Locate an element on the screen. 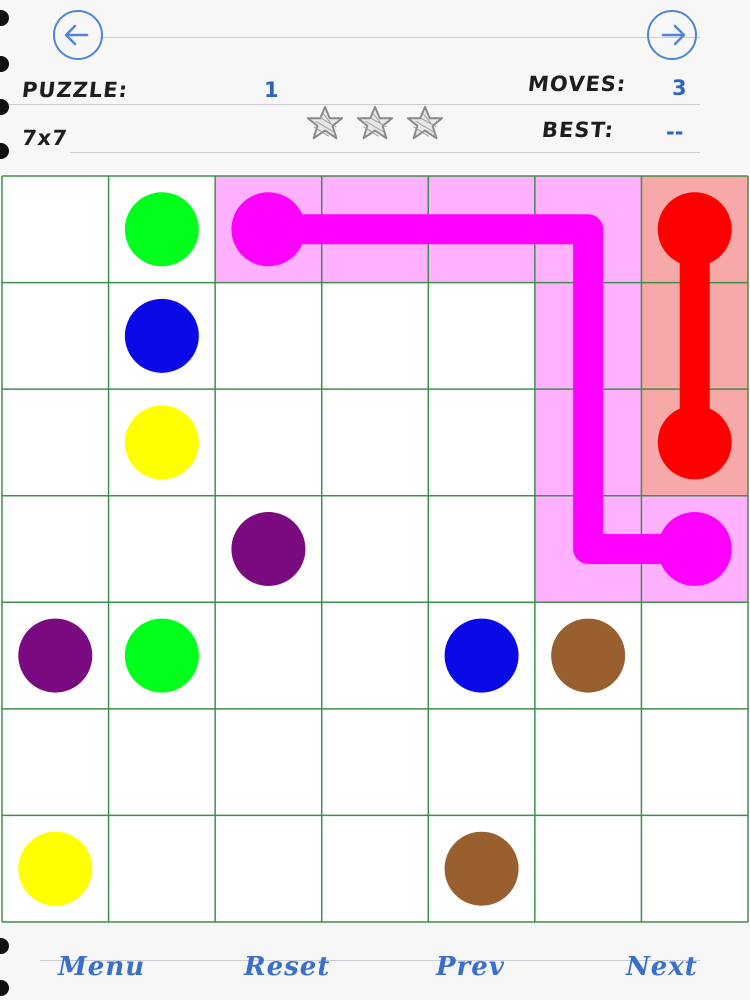 The height and width of the screenshot is (1000, 750). prev-button: Prev is located at coordinates (470, 967).